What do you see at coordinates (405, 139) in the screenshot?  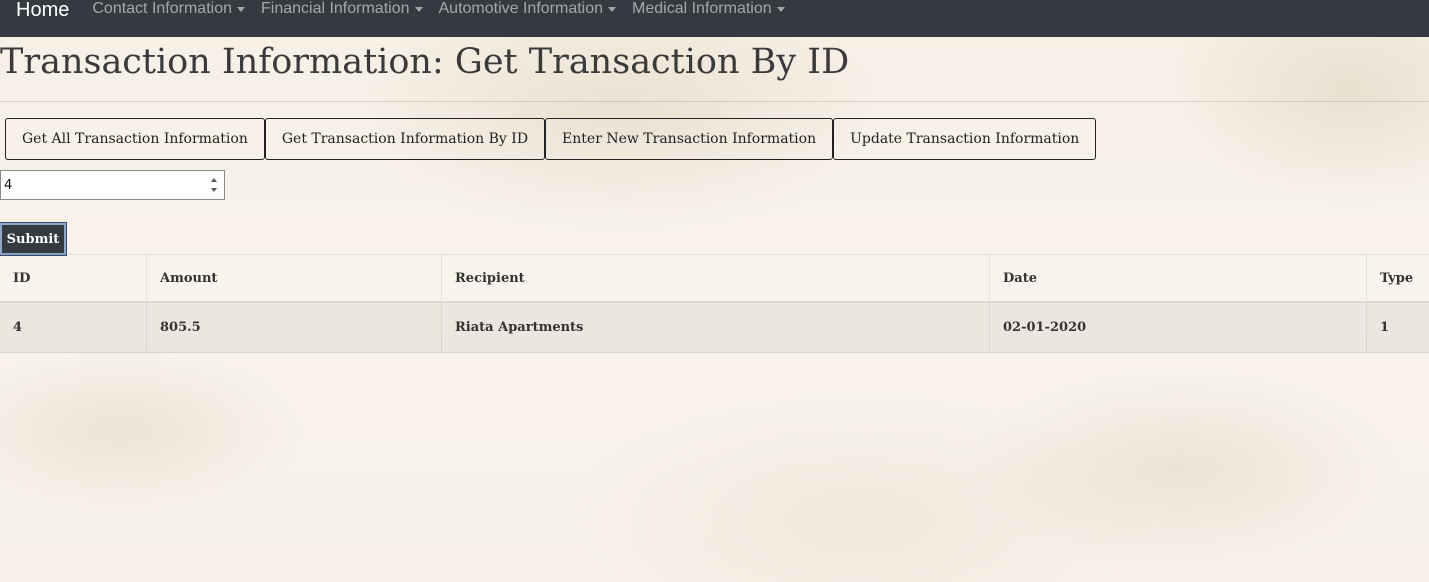 I see `get-transaction-by-id-button: Get Transaction Information By ID` at bounding box center [405, 139].